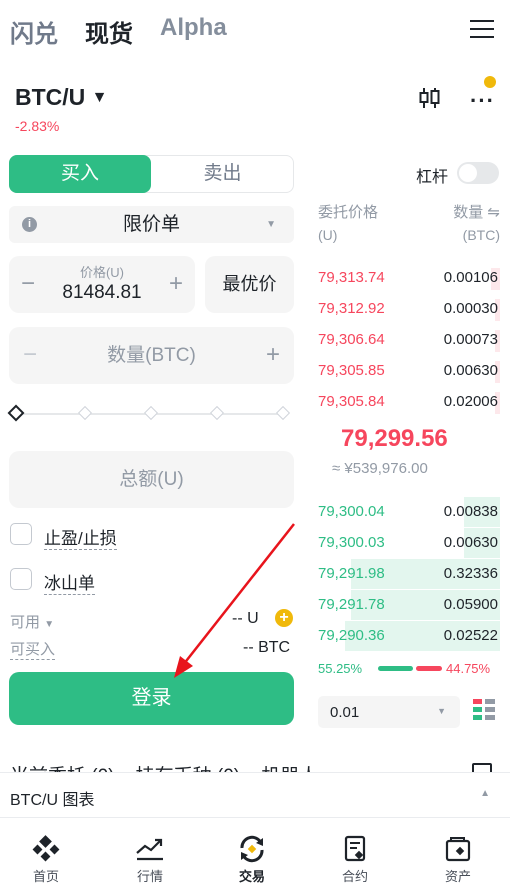 This screenshot has width=510, height=889. Describe the element at coordinates (69, 582) in the screenshot. I see `iceberg-label: 冰山单` at that location.